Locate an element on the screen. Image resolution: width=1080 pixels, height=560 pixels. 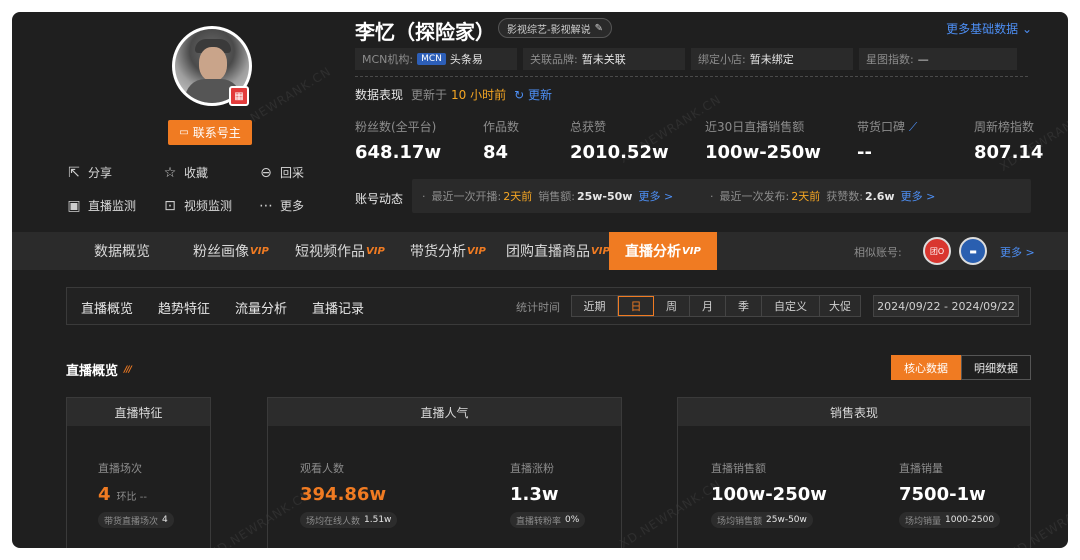
category-tag: 影视综艺-影视解说 ✎ is located at coordinates (555, 28).